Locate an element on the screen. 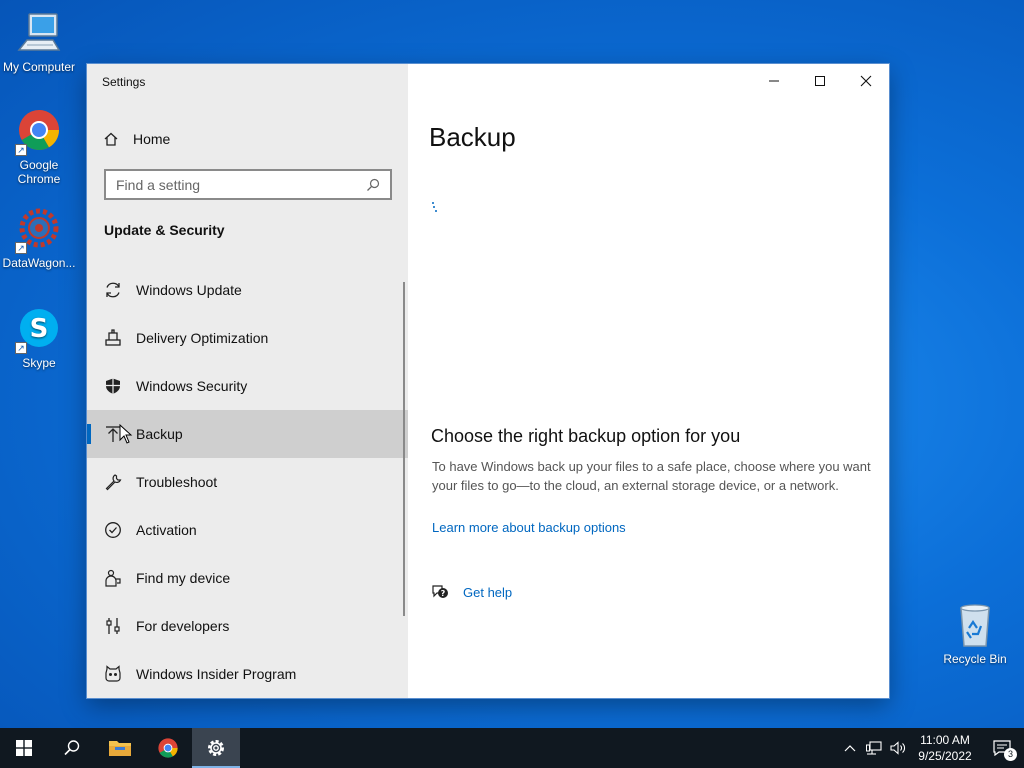 Image resolution: width=1024 pixels, height=768 pixels. clock-time: 11:00 AM is located at coordinates (945, 740).